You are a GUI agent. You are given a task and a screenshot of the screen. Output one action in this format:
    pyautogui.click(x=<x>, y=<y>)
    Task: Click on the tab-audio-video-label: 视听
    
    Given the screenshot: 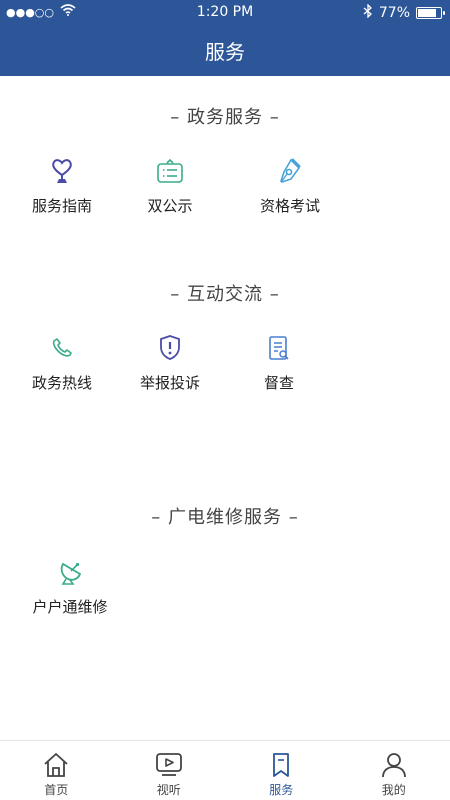 What is the action you would take?
    pyautogui.click(x=168, y=790)
    